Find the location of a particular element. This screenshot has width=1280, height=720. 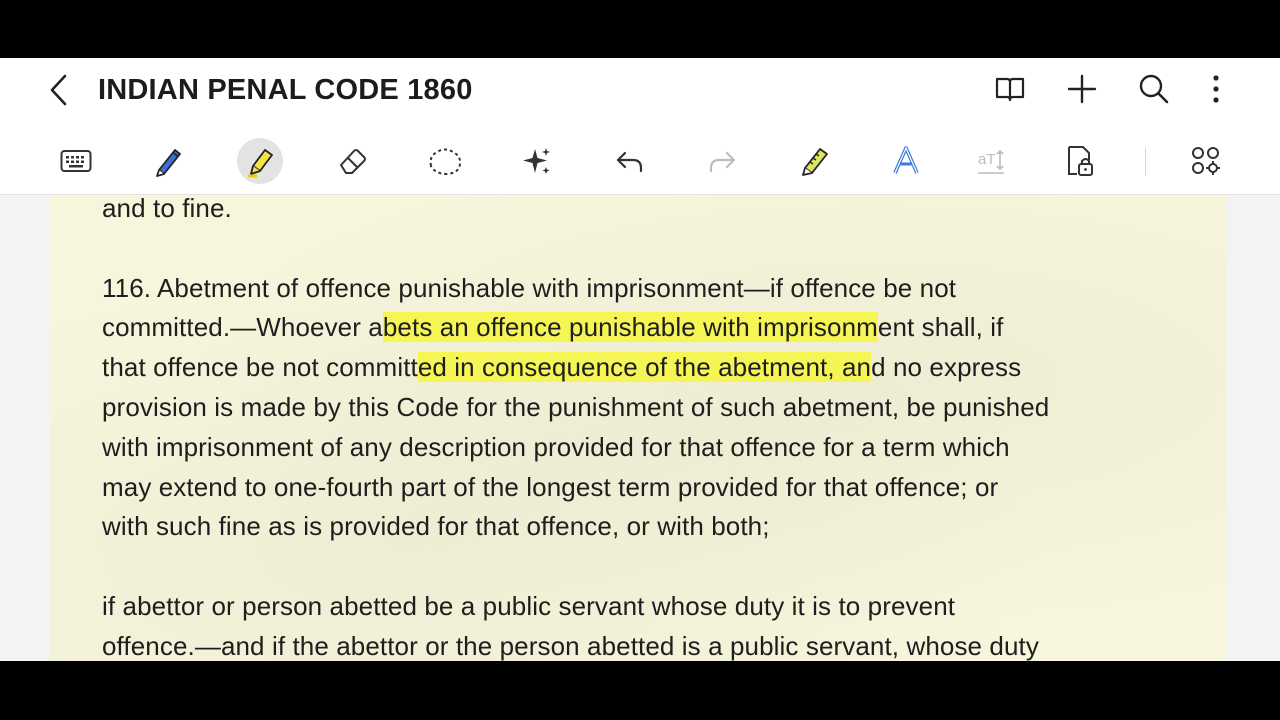

add-button is located at coordinates (1082, 89).